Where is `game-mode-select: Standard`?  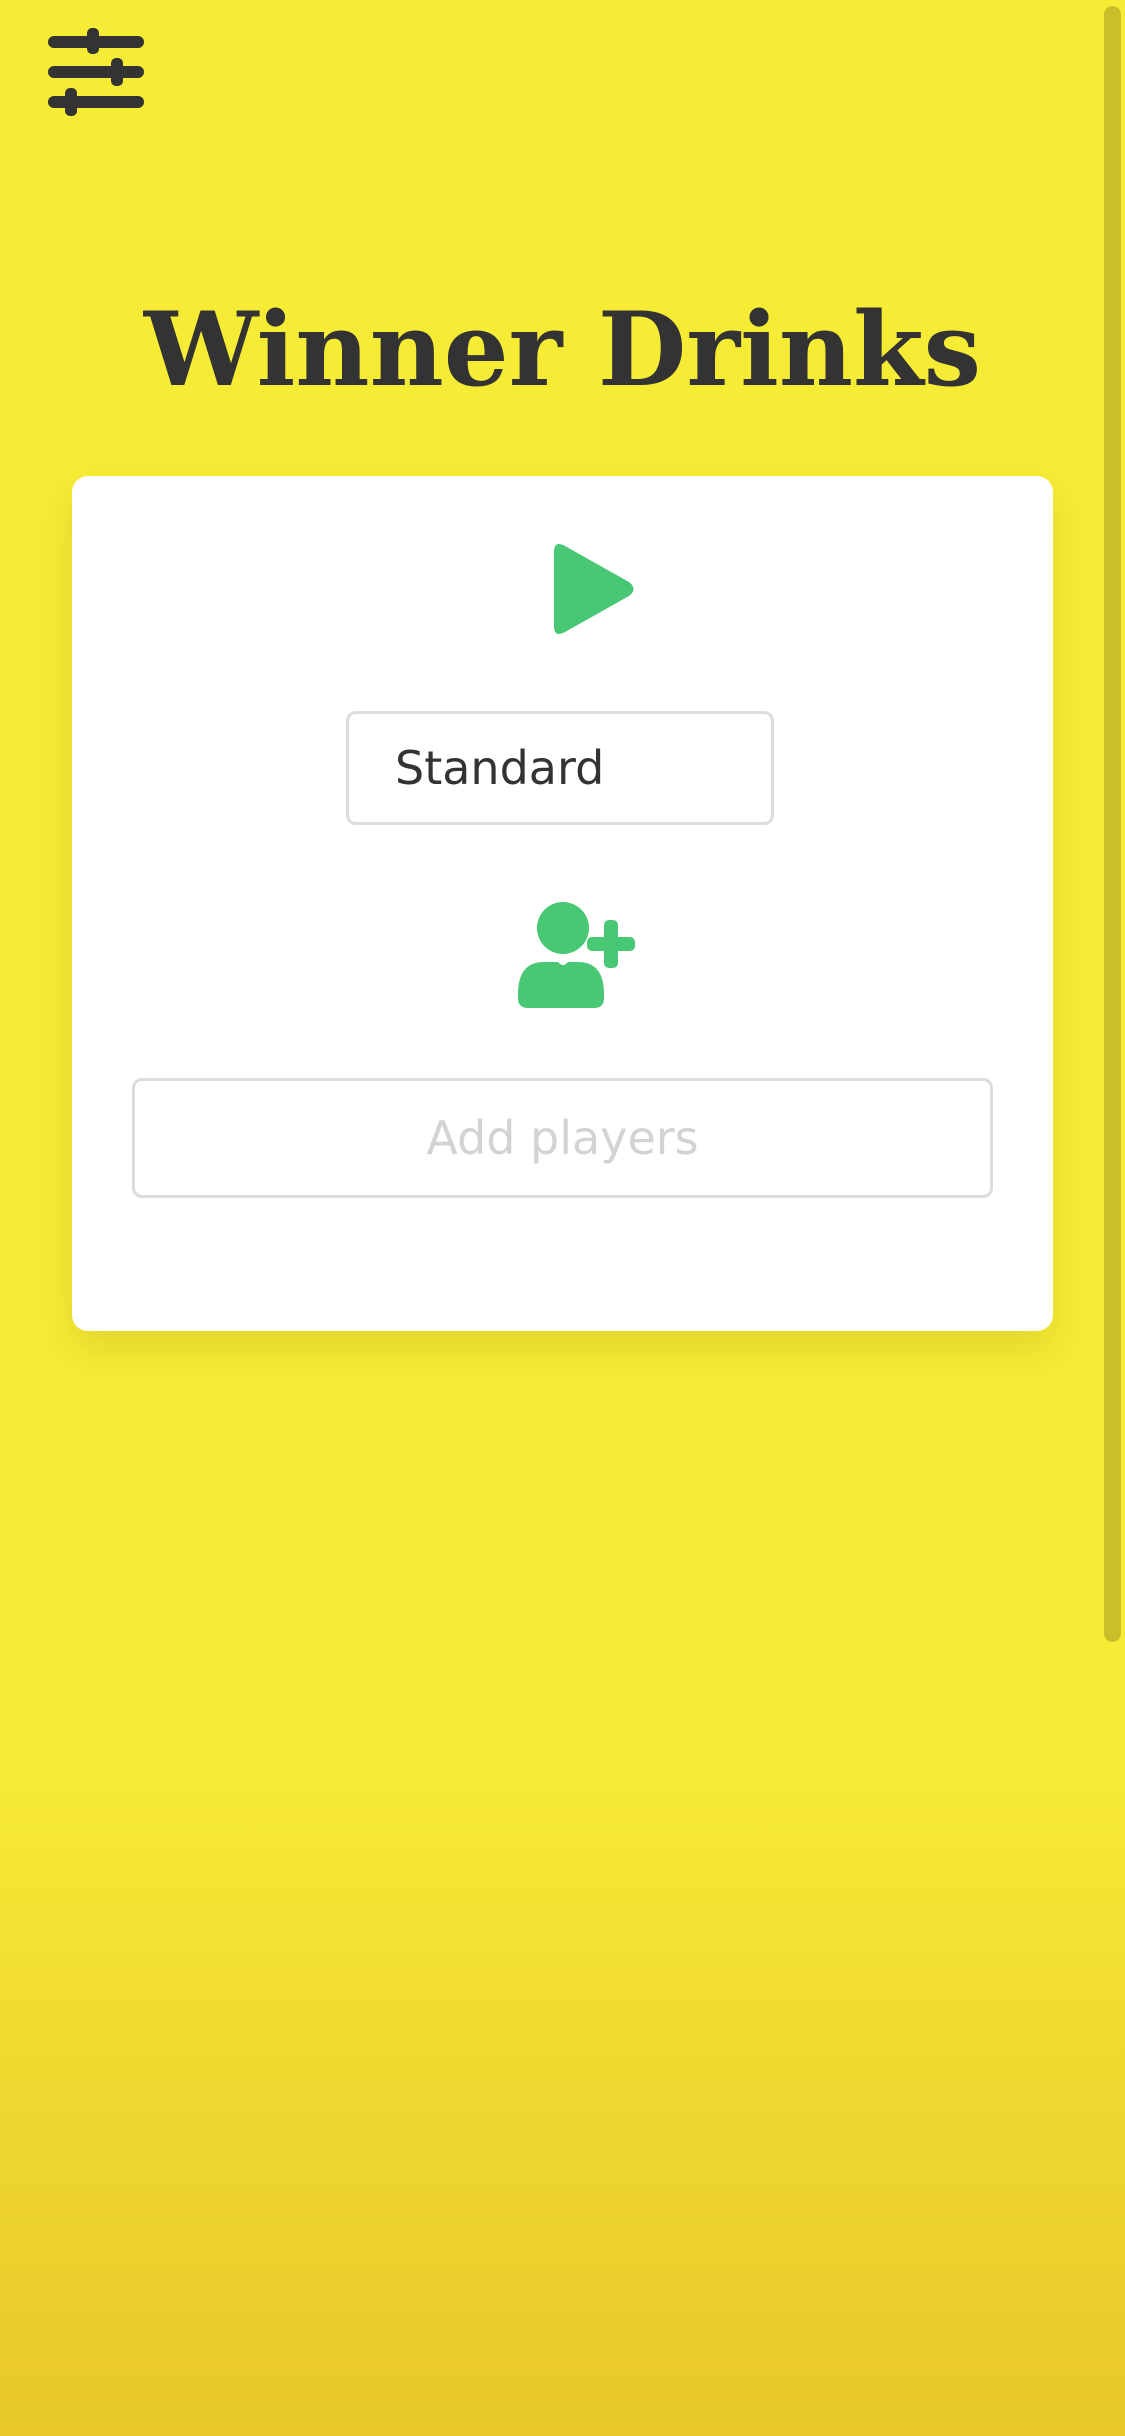 game-mode-select: Standard is located at coordinates (560, 768).